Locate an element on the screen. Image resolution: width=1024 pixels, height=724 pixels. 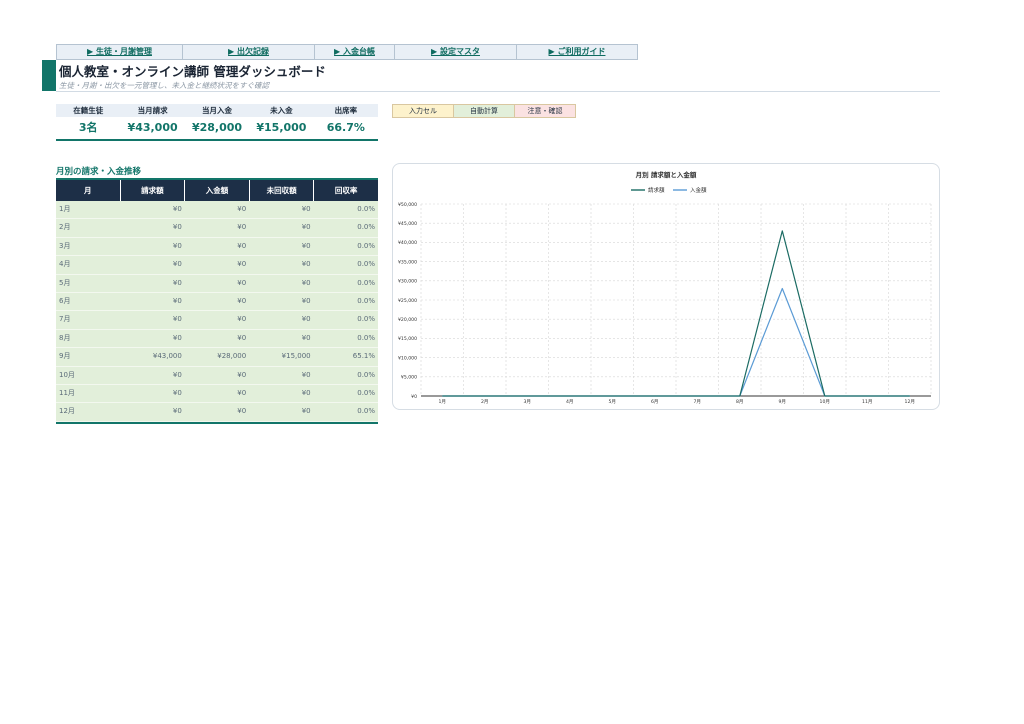
table-row: 4月 ¥0 ¥0 ¥0 0.0% is located at coordinates (217, 265).